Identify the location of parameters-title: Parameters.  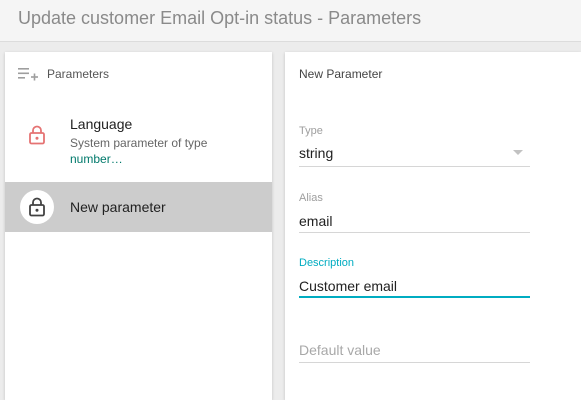
(78, 74).